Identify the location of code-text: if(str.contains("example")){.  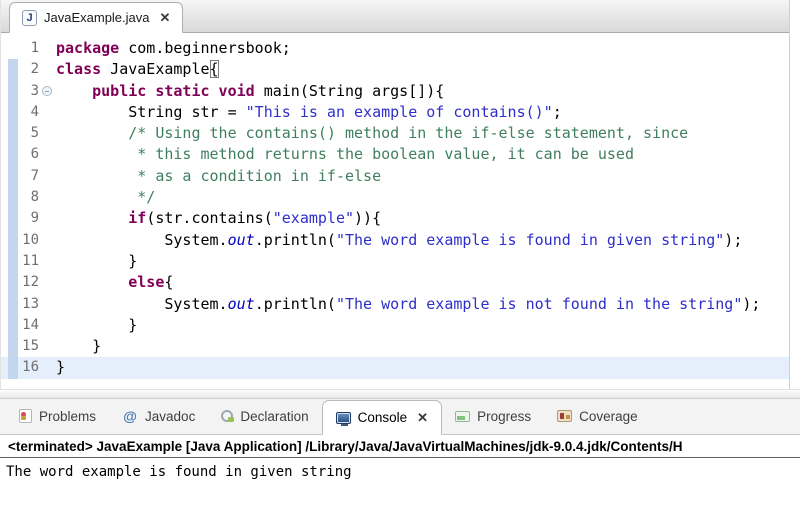
(255, 218).